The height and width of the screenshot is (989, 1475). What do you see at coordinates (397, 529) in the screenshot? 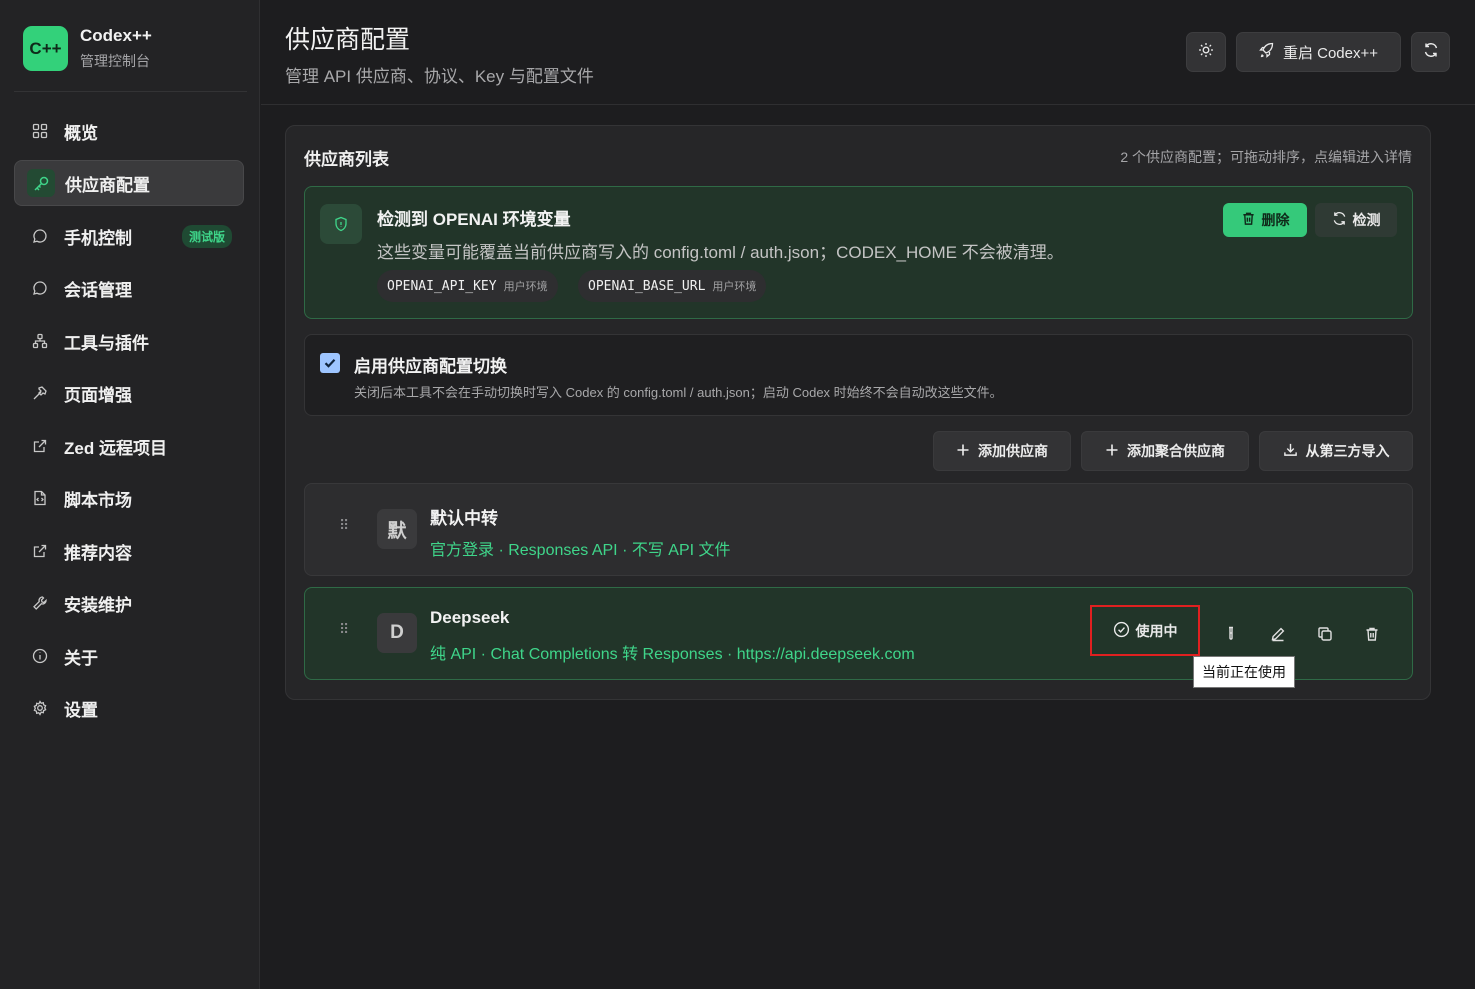
I see `provider-avatar: 默` at bounding box center [397, 529].